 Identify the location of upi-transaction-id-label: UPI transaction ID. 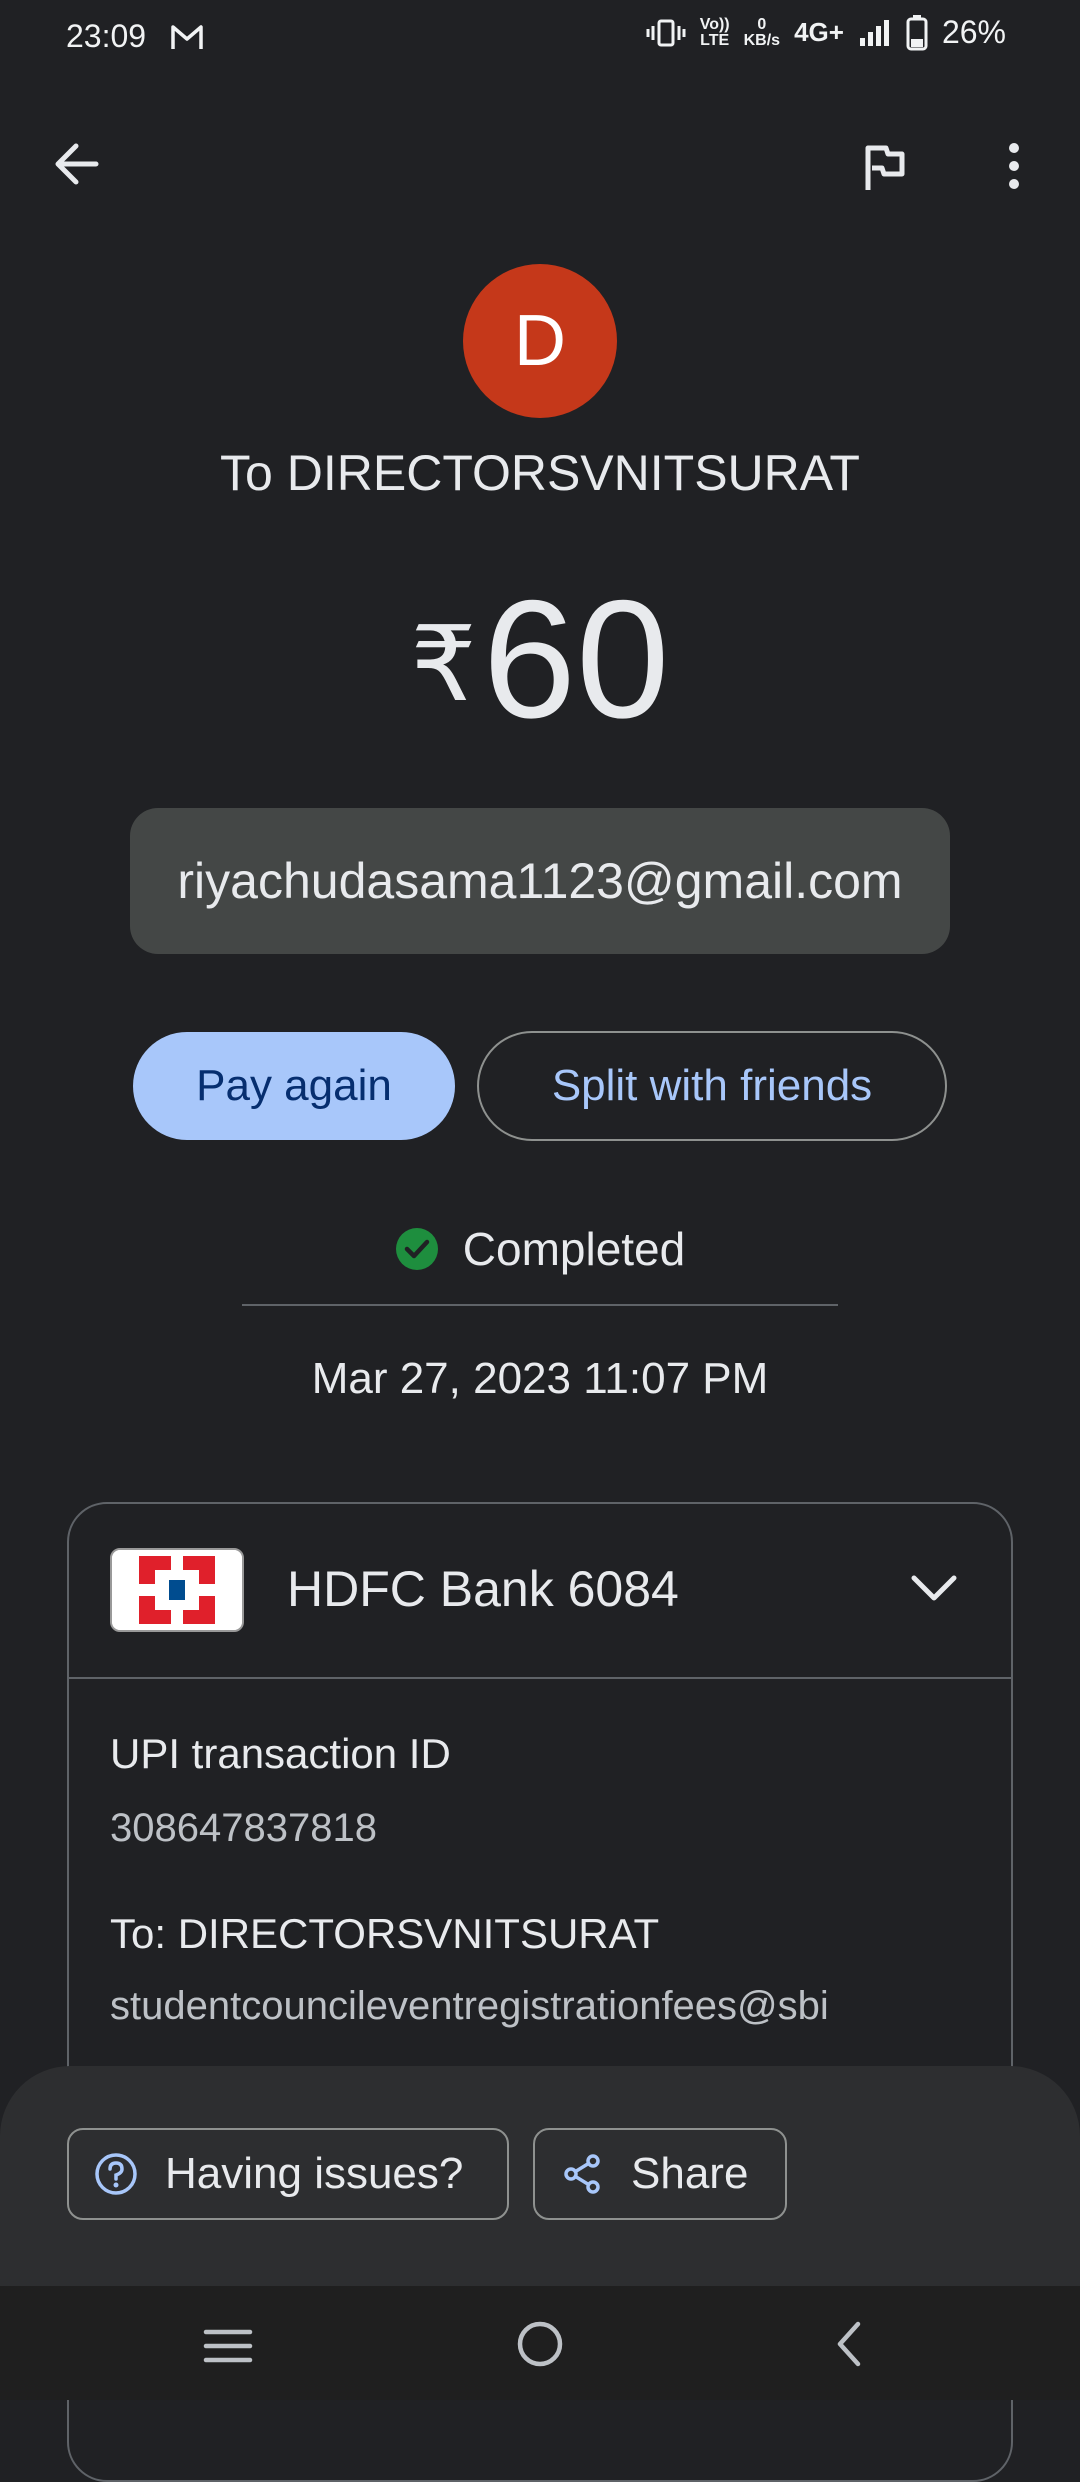
(280, 1753).